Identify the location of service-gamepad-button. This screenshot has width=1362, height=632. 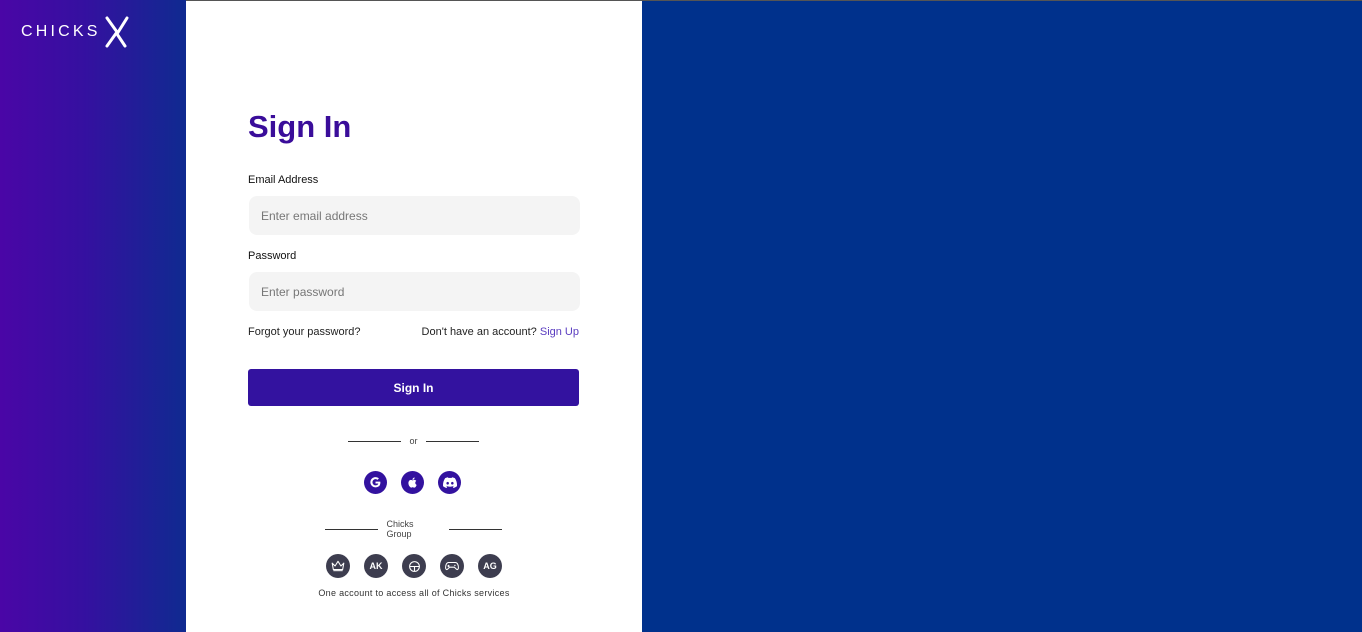
(452, 566).